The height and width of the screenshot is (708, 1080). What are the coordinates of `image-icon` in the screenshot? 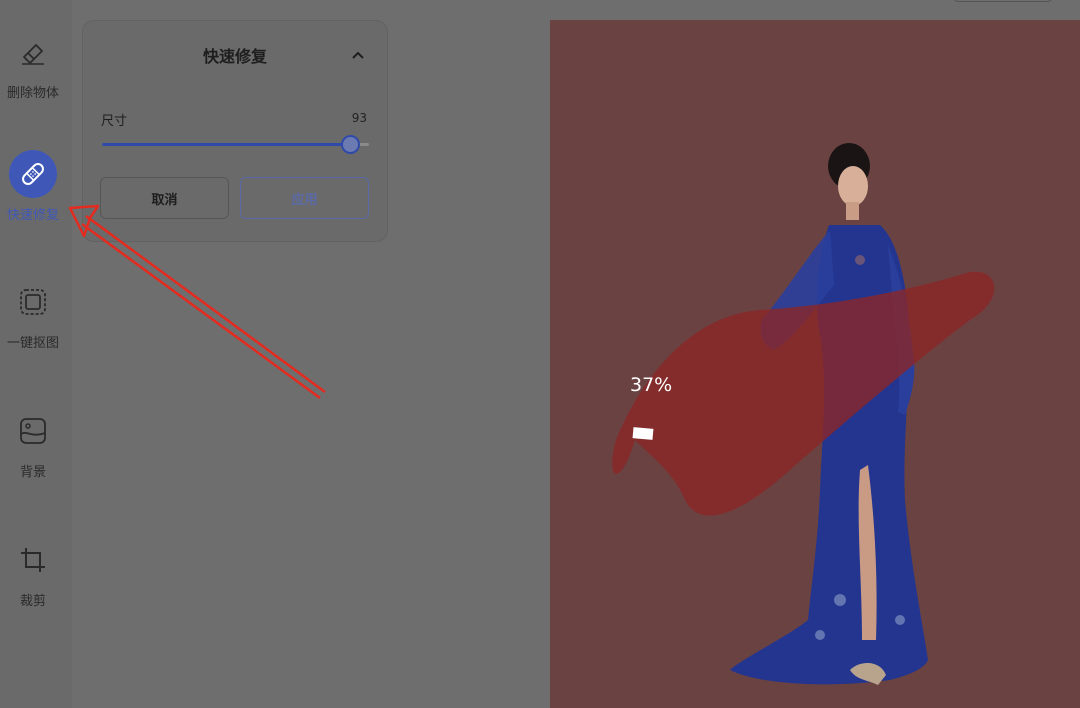 It's located at (33, 431).